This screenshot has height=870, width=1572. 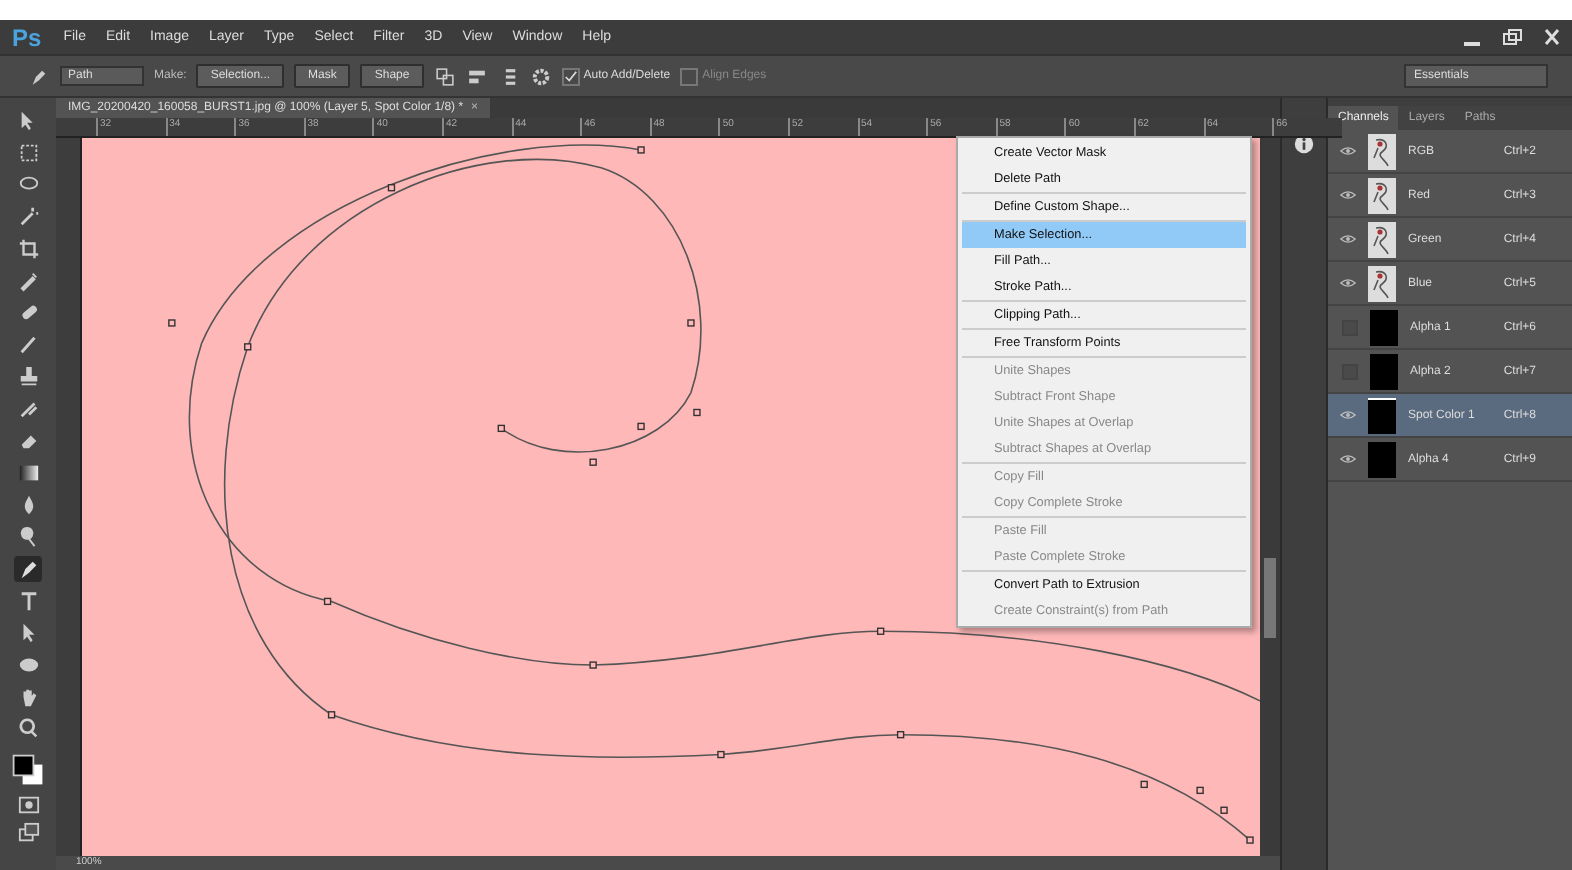 I want to click on gradient-tool-icon, so click(x=28, y=473).